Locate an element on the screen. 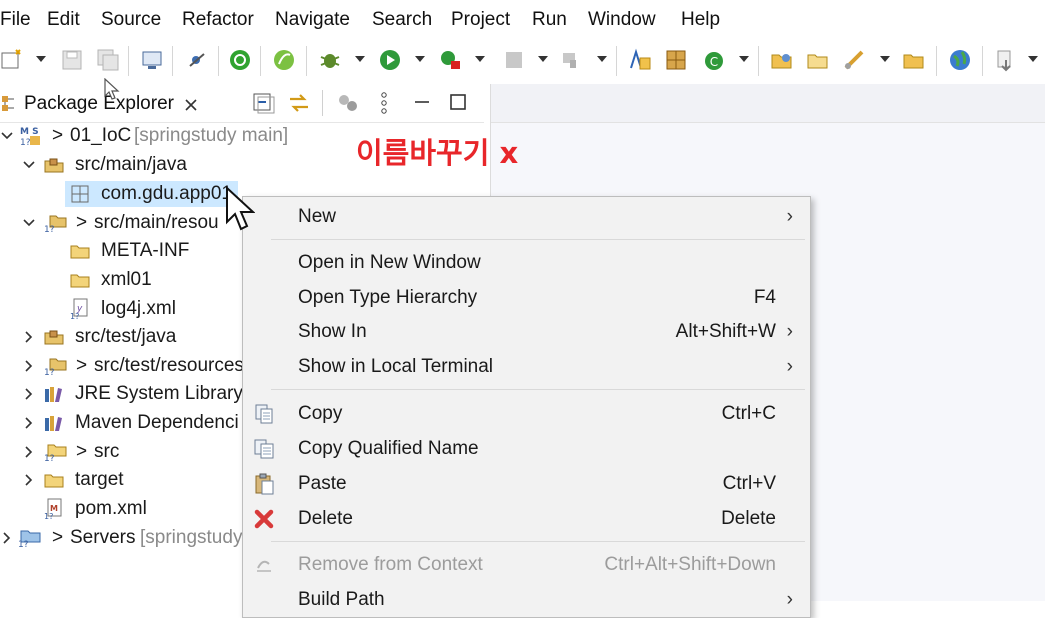 The height and width of the screenshot is (618, 1045). save-icon is located at coordinates (72, 60).